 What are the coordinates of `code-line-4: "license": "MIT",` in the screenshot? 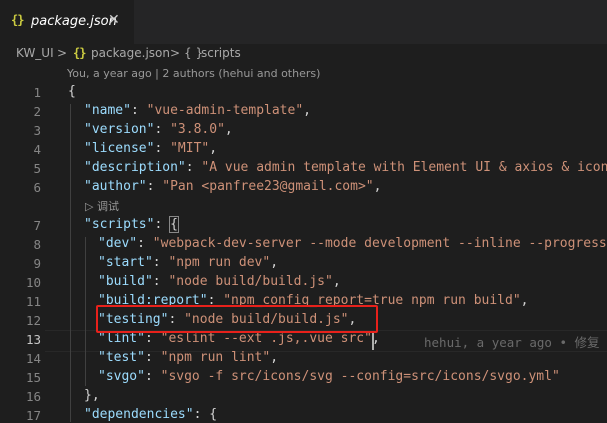 It's located at (151, 148).